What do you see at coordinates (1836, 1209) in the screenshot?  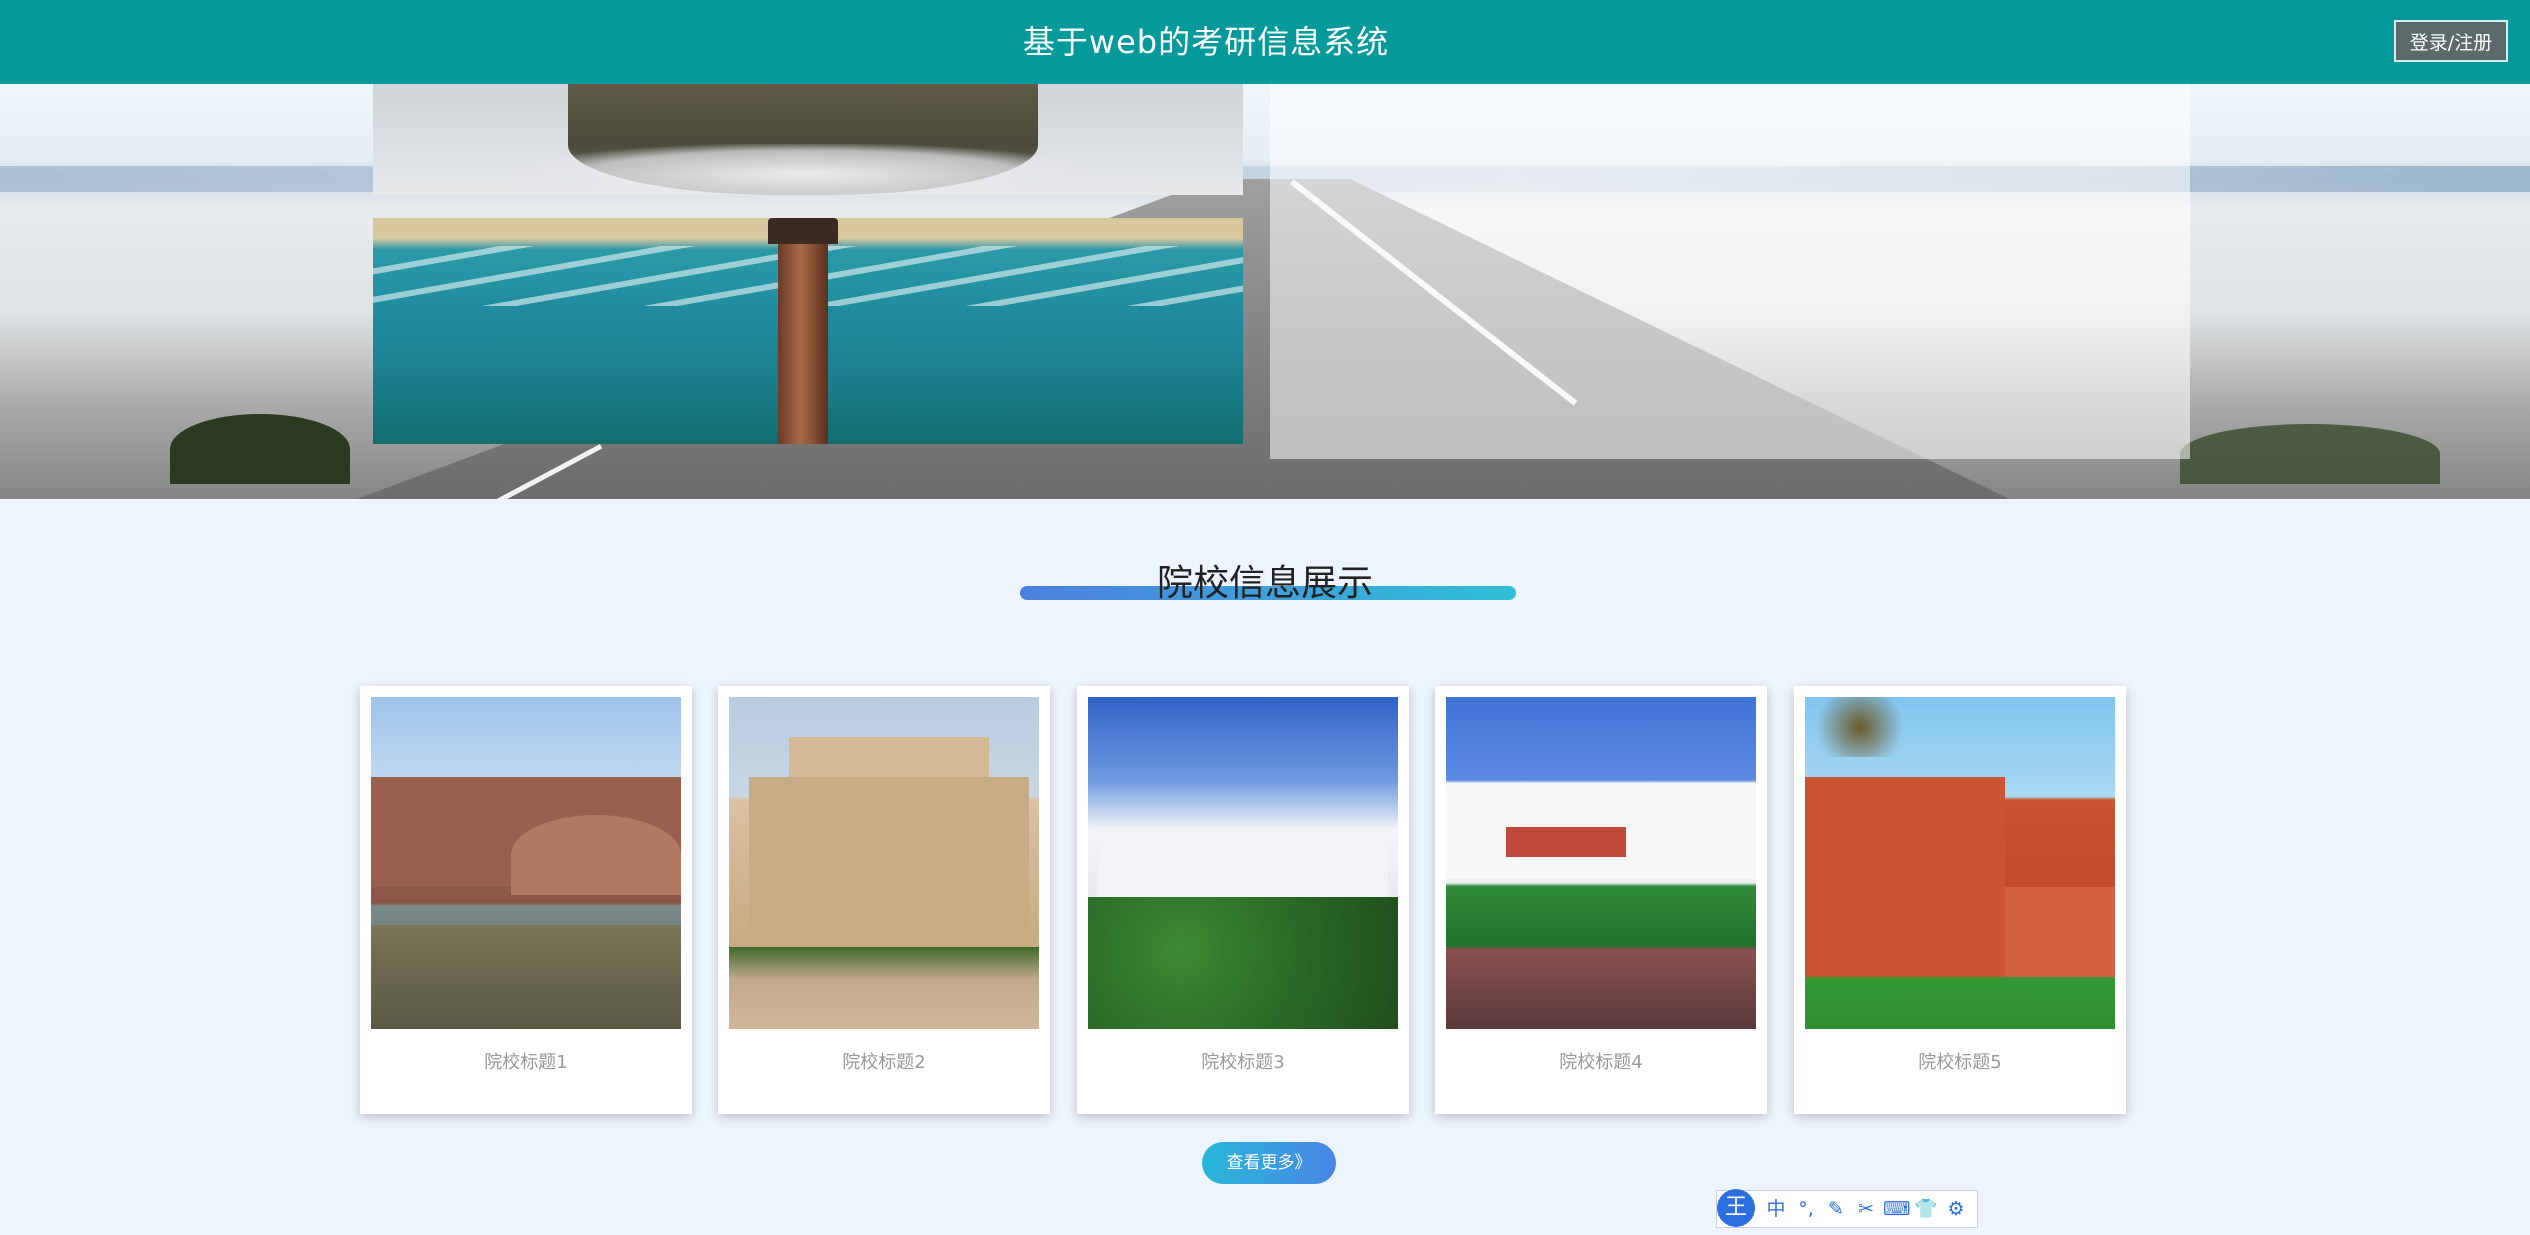 I see `ime-handwriting-icon: ✎` at bounding box center [1836, 1209].